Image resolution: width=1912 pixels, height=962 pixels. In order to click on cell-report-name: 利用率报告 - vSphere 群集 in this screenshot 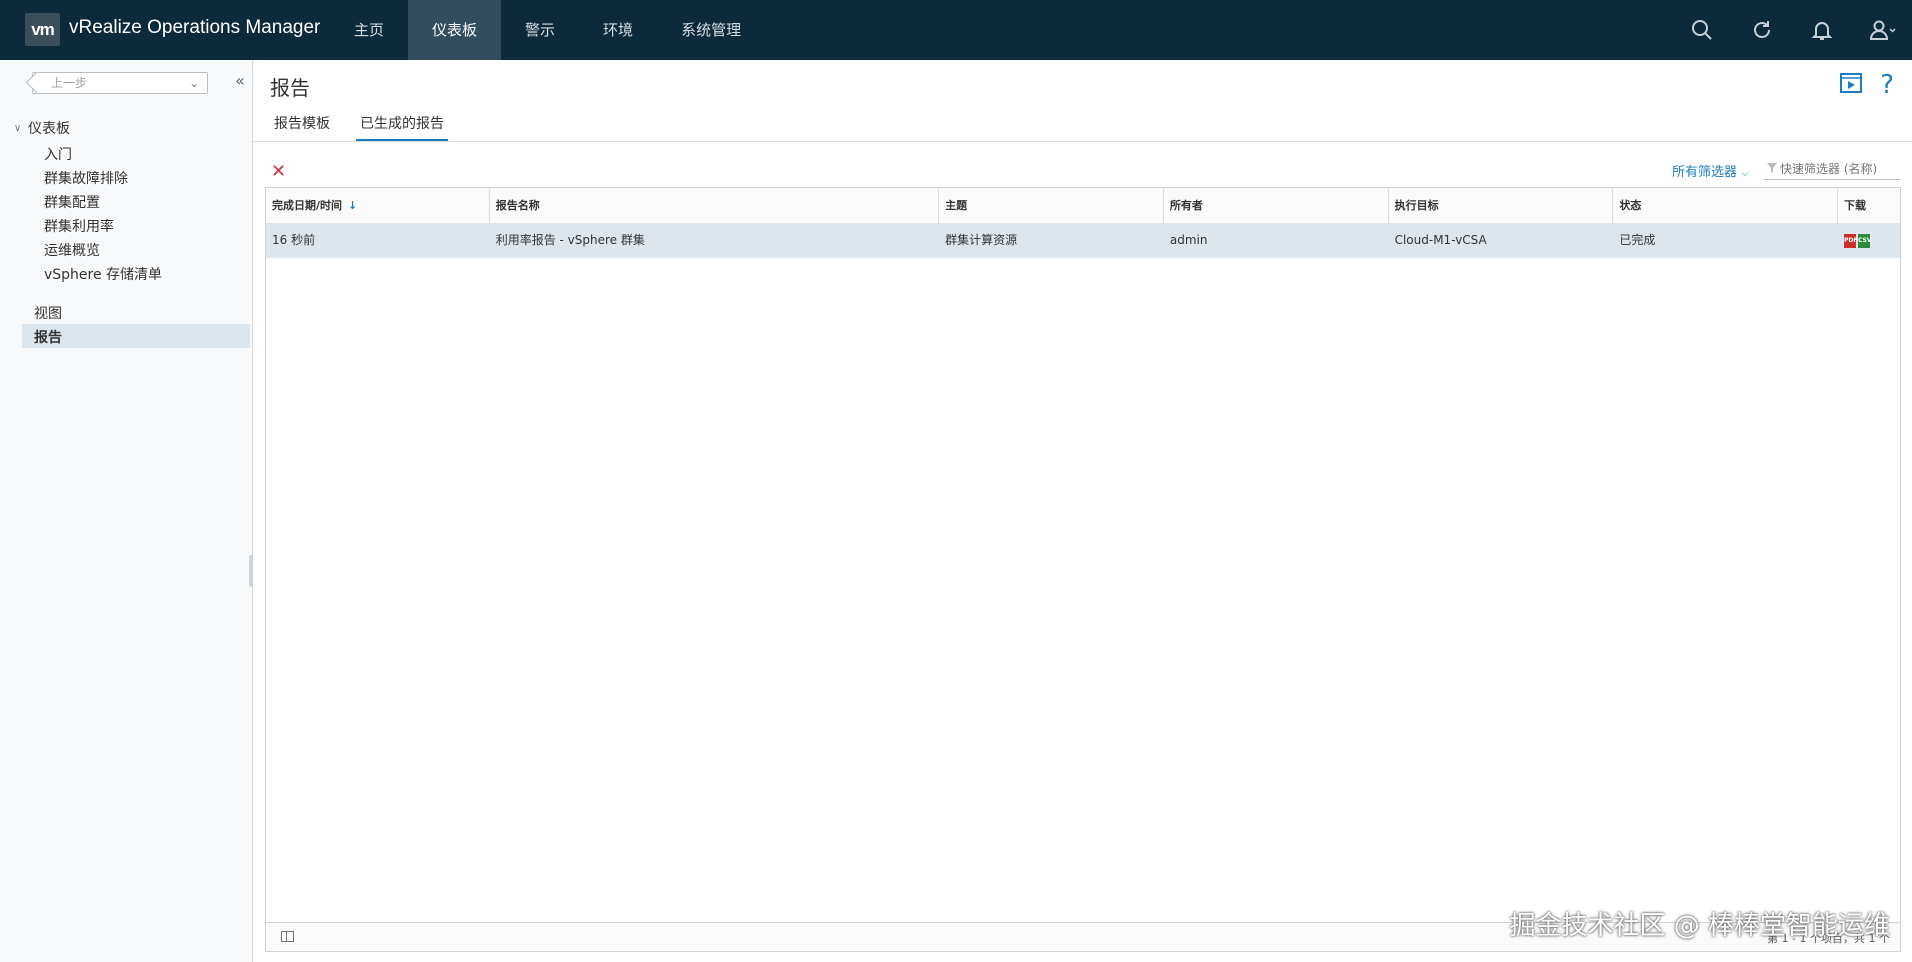, I will do `click(570, 240)`.